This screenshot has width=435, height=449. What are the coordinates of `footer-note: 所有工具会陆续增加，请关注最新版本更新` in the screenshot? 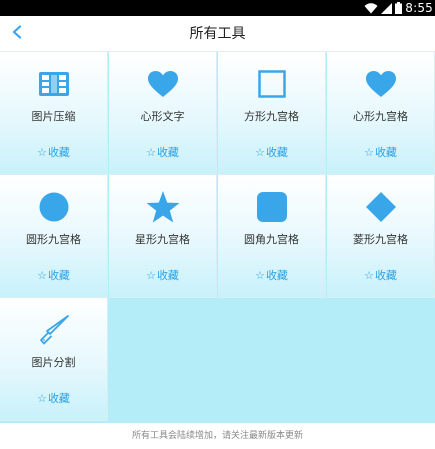 It's located at (217, 434).